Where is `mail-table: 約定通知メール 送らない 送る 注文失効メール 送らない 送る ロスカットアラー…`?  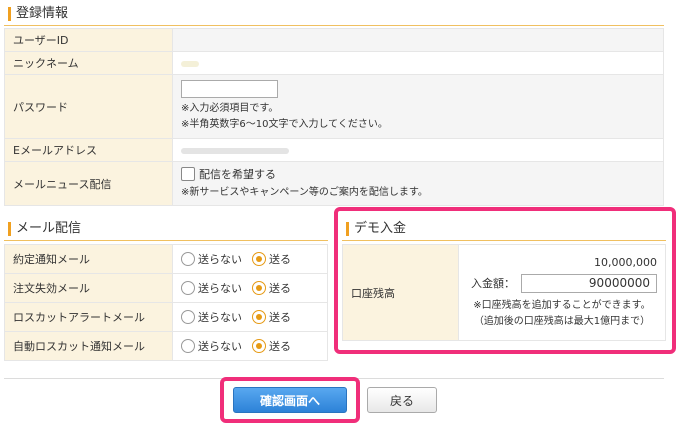
mail-table: 約定通知メール 送らない 送る 注文失効メール 送らない 送る ロスカットアラー… is located at coordinates (166, 302).